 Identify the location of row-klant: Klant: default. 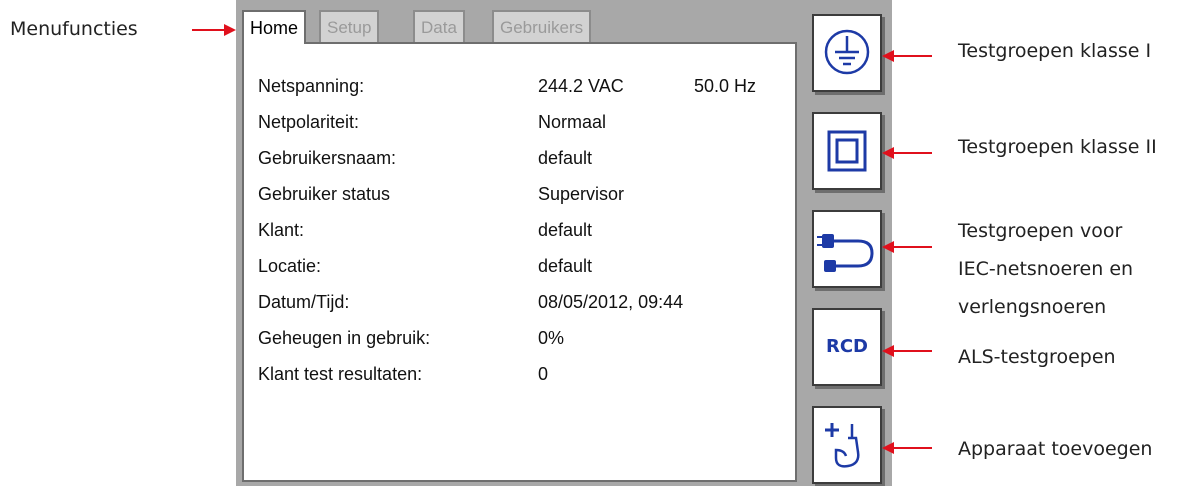
(425, 230).